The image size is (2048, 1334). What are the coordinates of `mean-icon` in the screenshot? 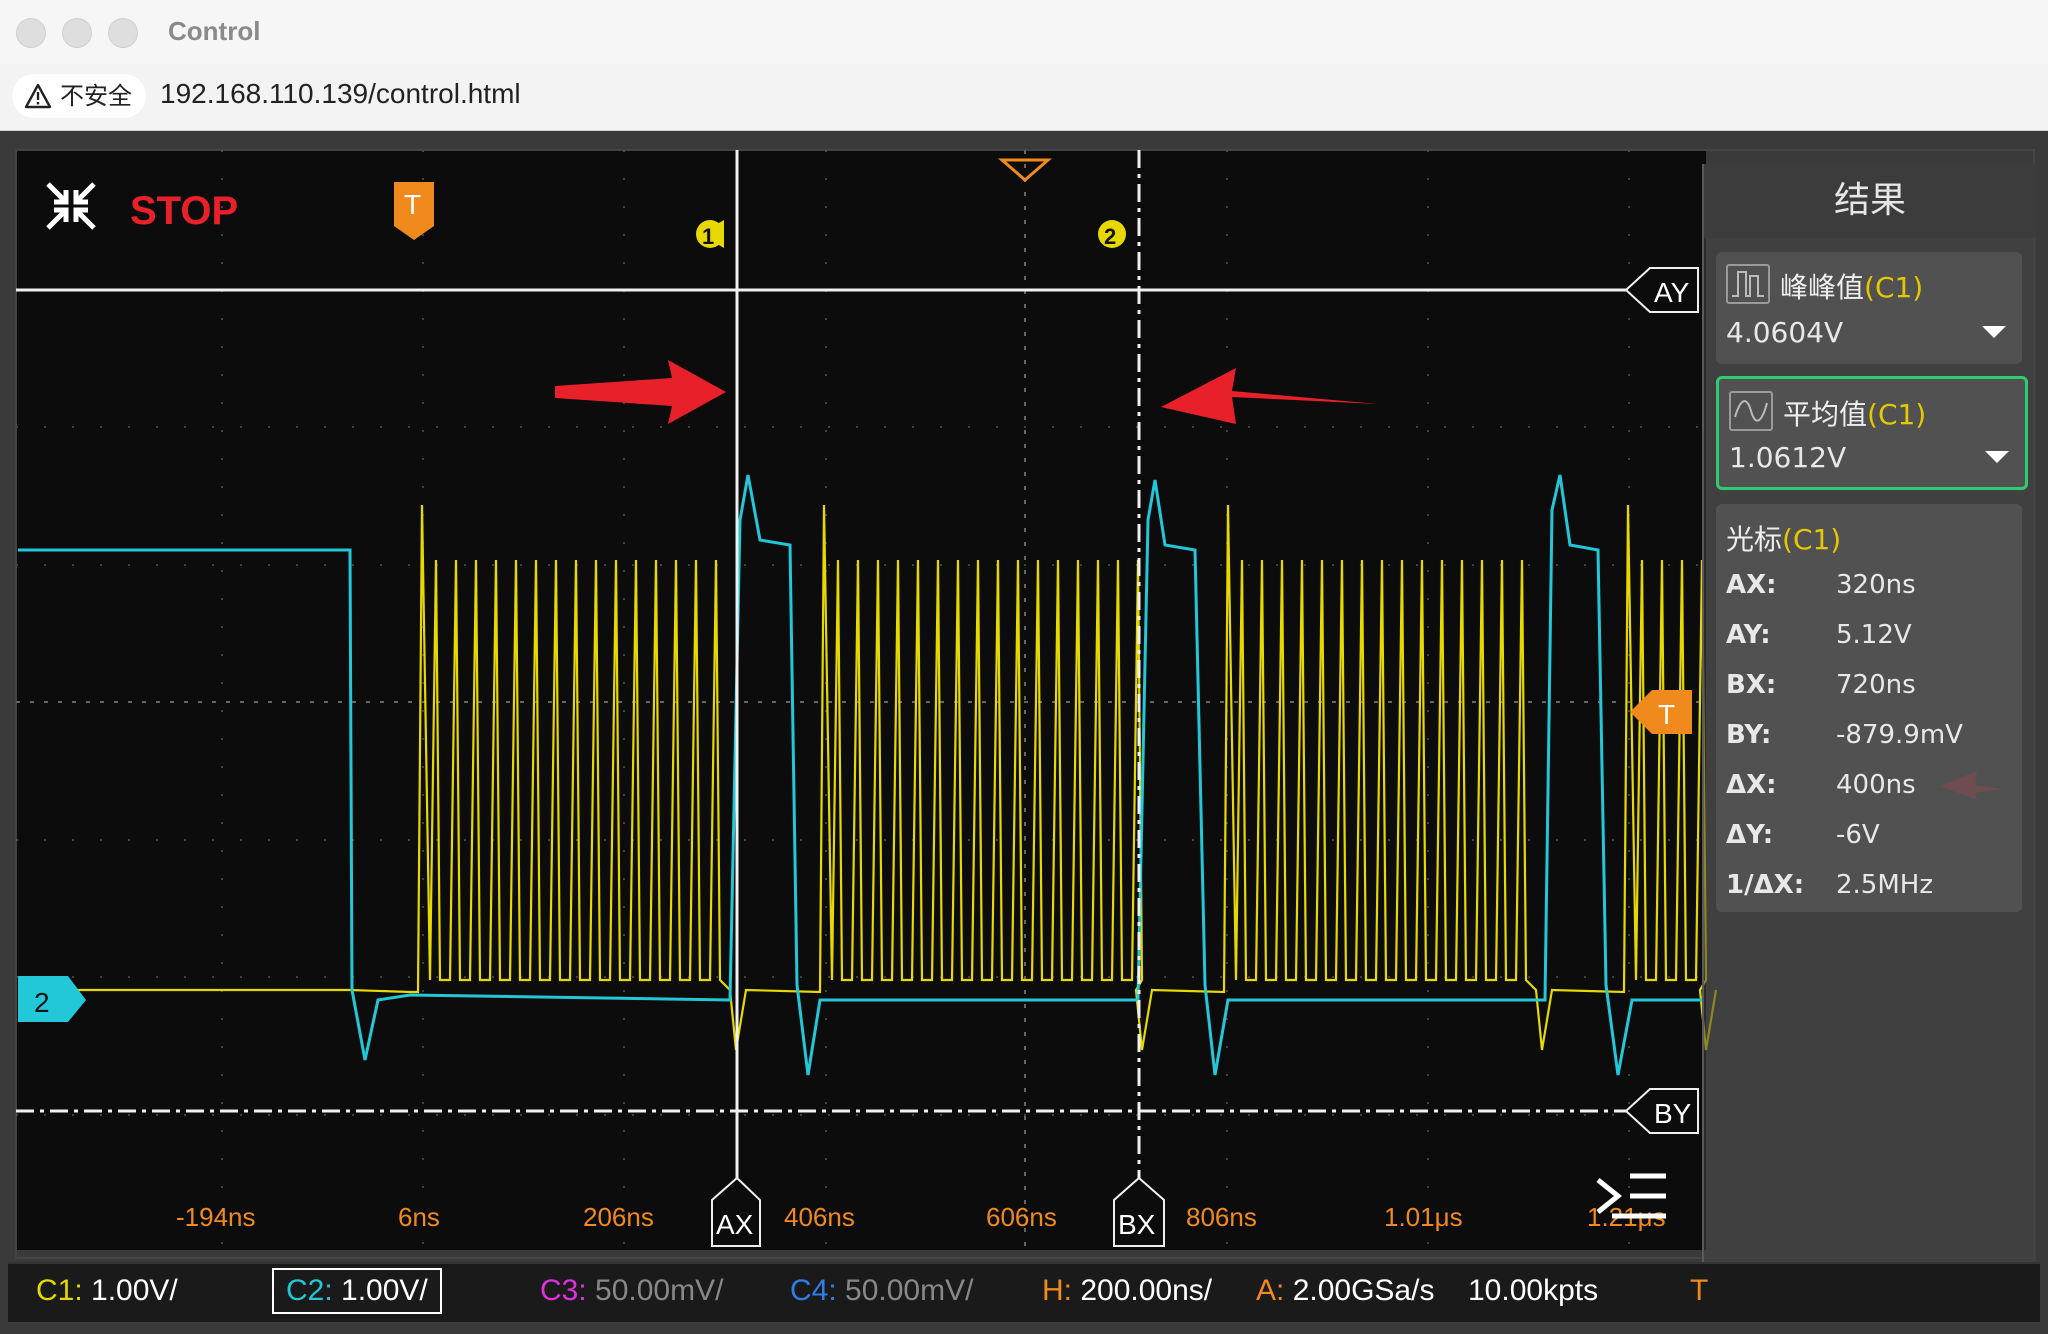 It's located at (1751, 411).